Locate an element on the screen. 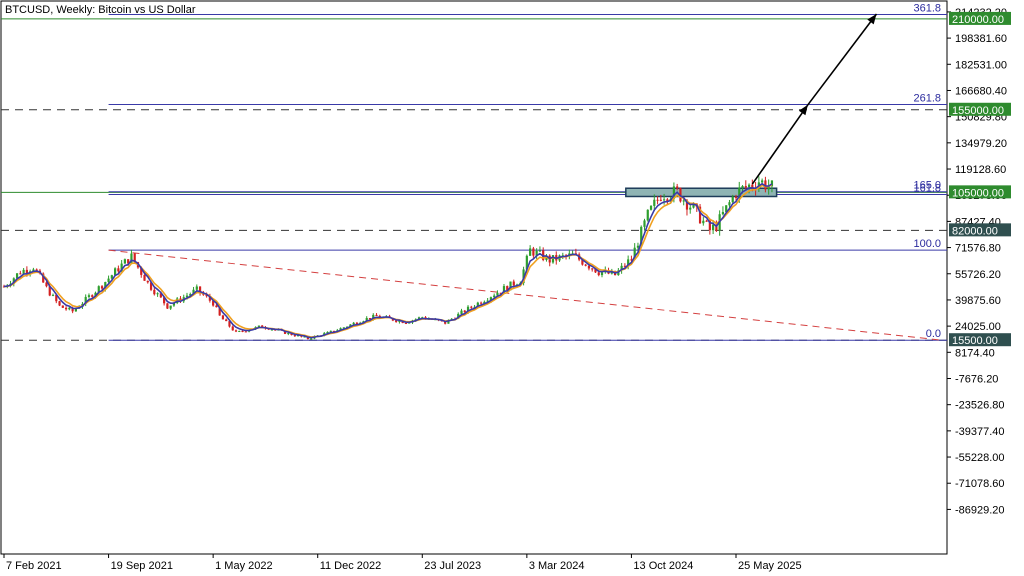 This screenshot has width=1024, height=576. x-axis-tick-label: 25 May 2025 is located at coordinates (770, 566).